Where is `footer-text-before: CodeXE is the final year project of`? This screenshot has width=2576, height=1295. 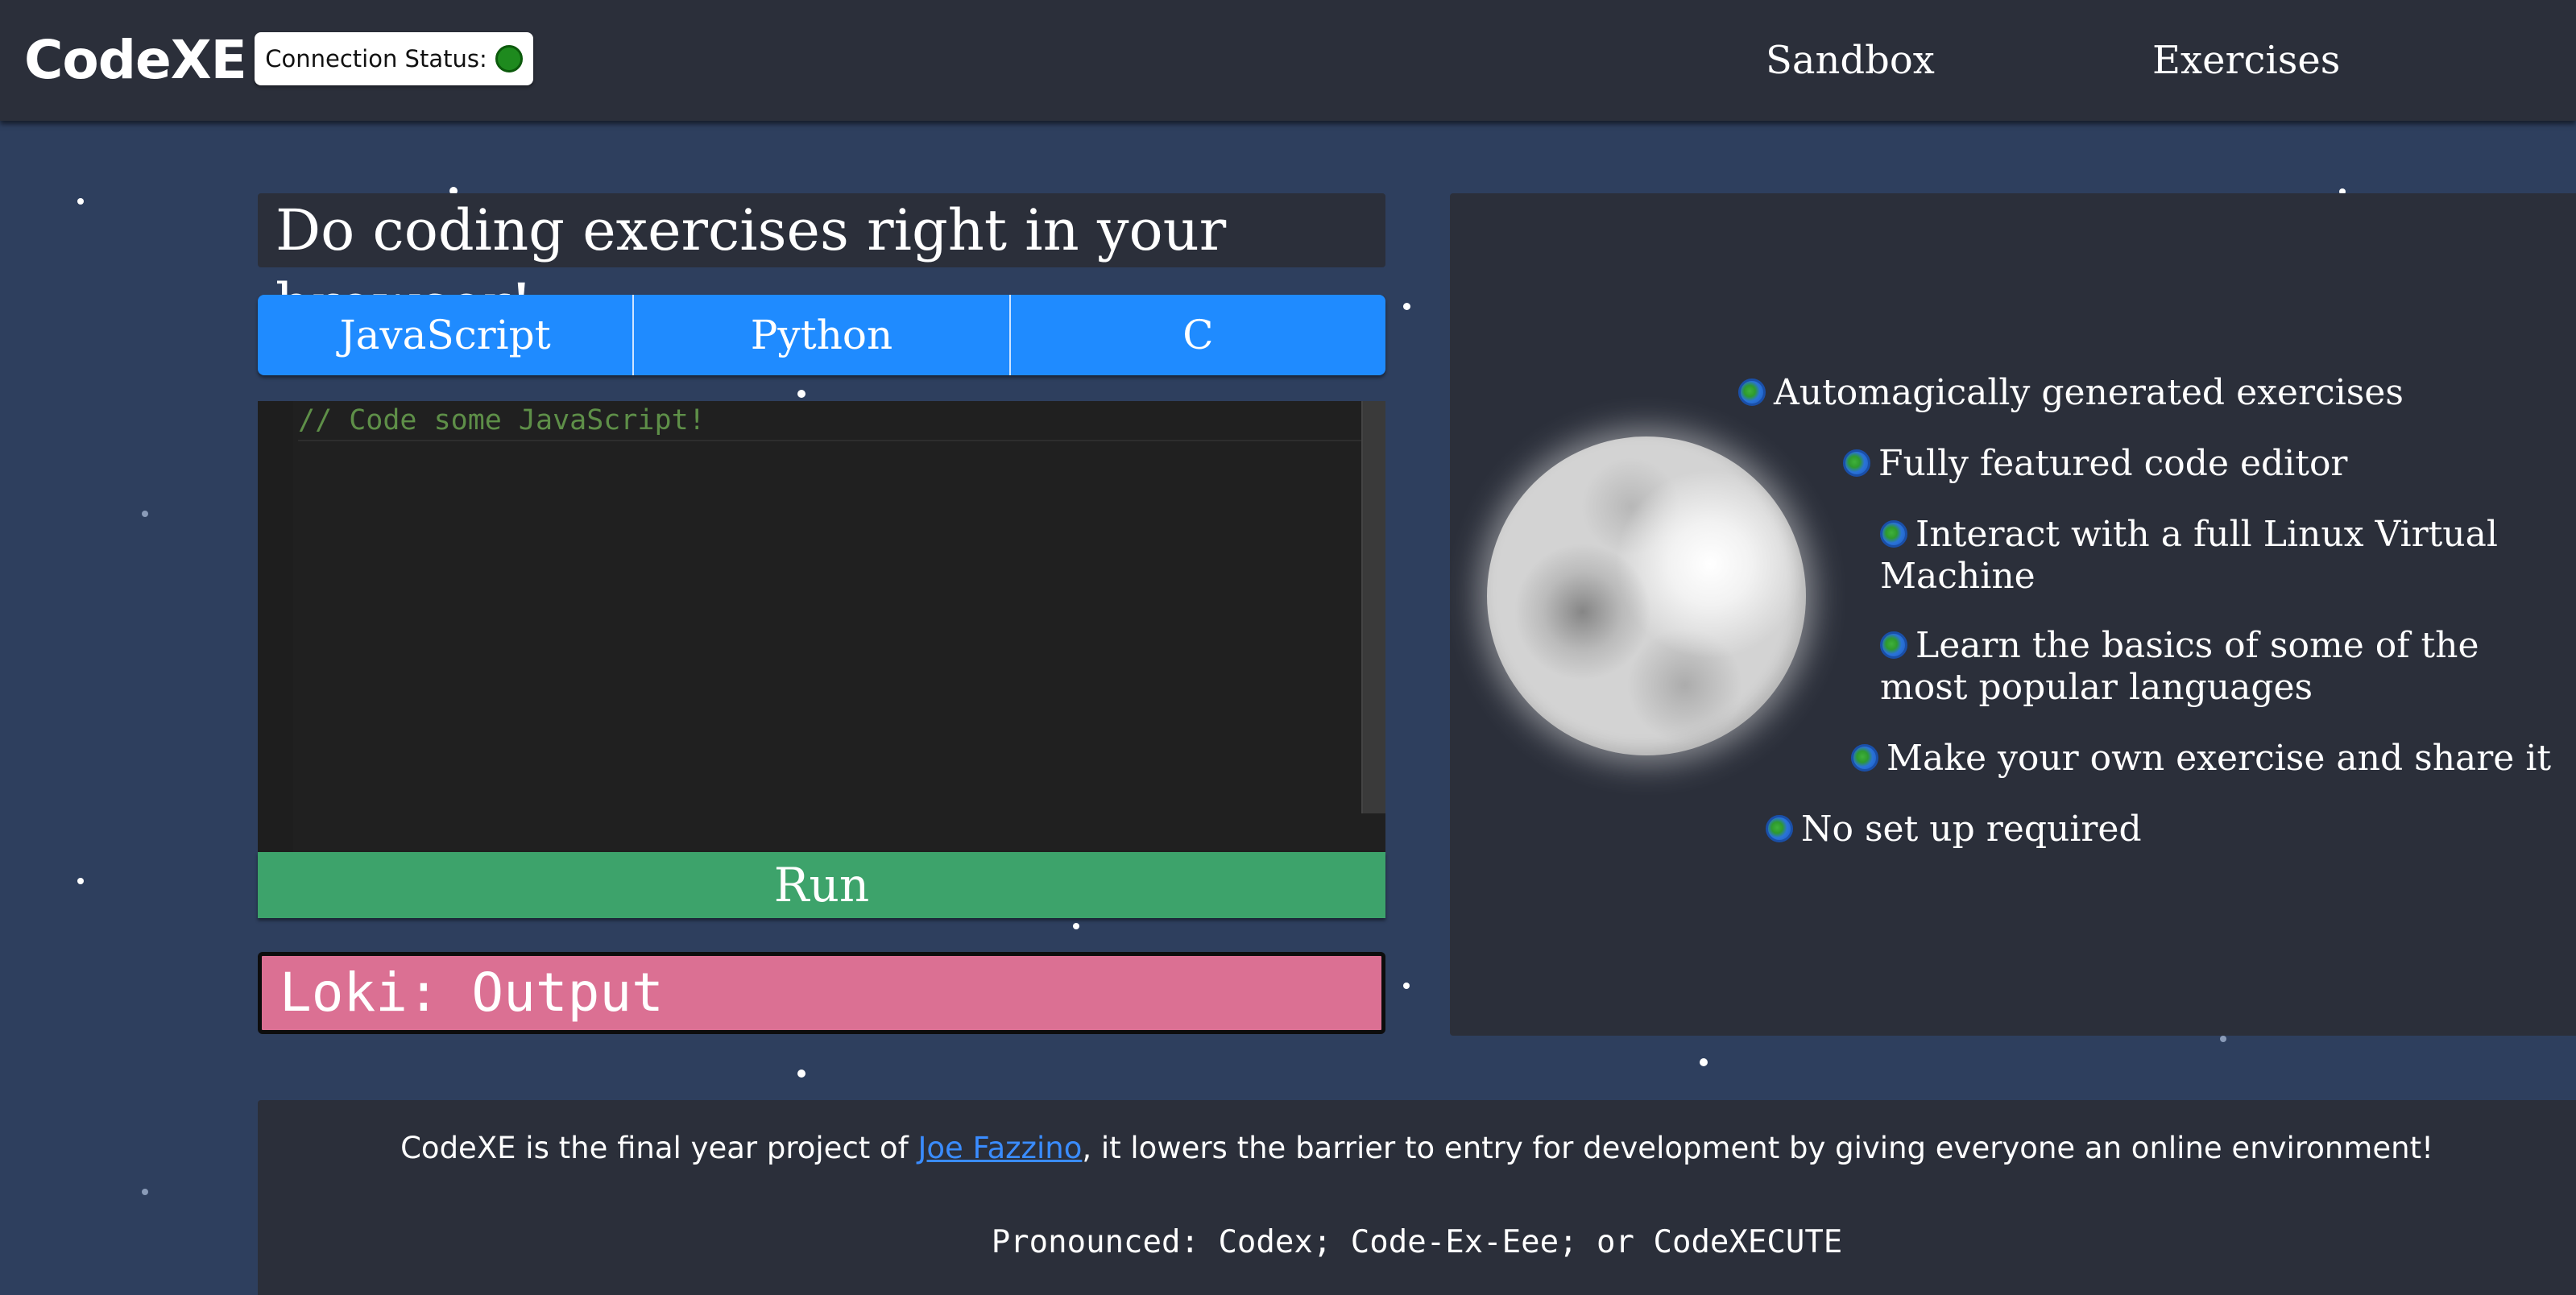
footer-text-before: CodeXE is the final year project of is located at coordinates (659, 1148).